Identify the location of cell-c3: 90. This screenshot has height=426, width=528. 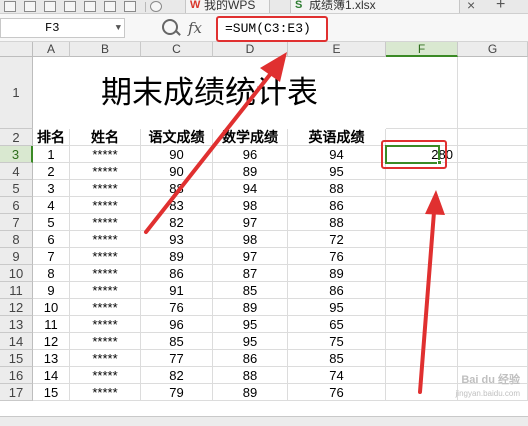
(177, 154).